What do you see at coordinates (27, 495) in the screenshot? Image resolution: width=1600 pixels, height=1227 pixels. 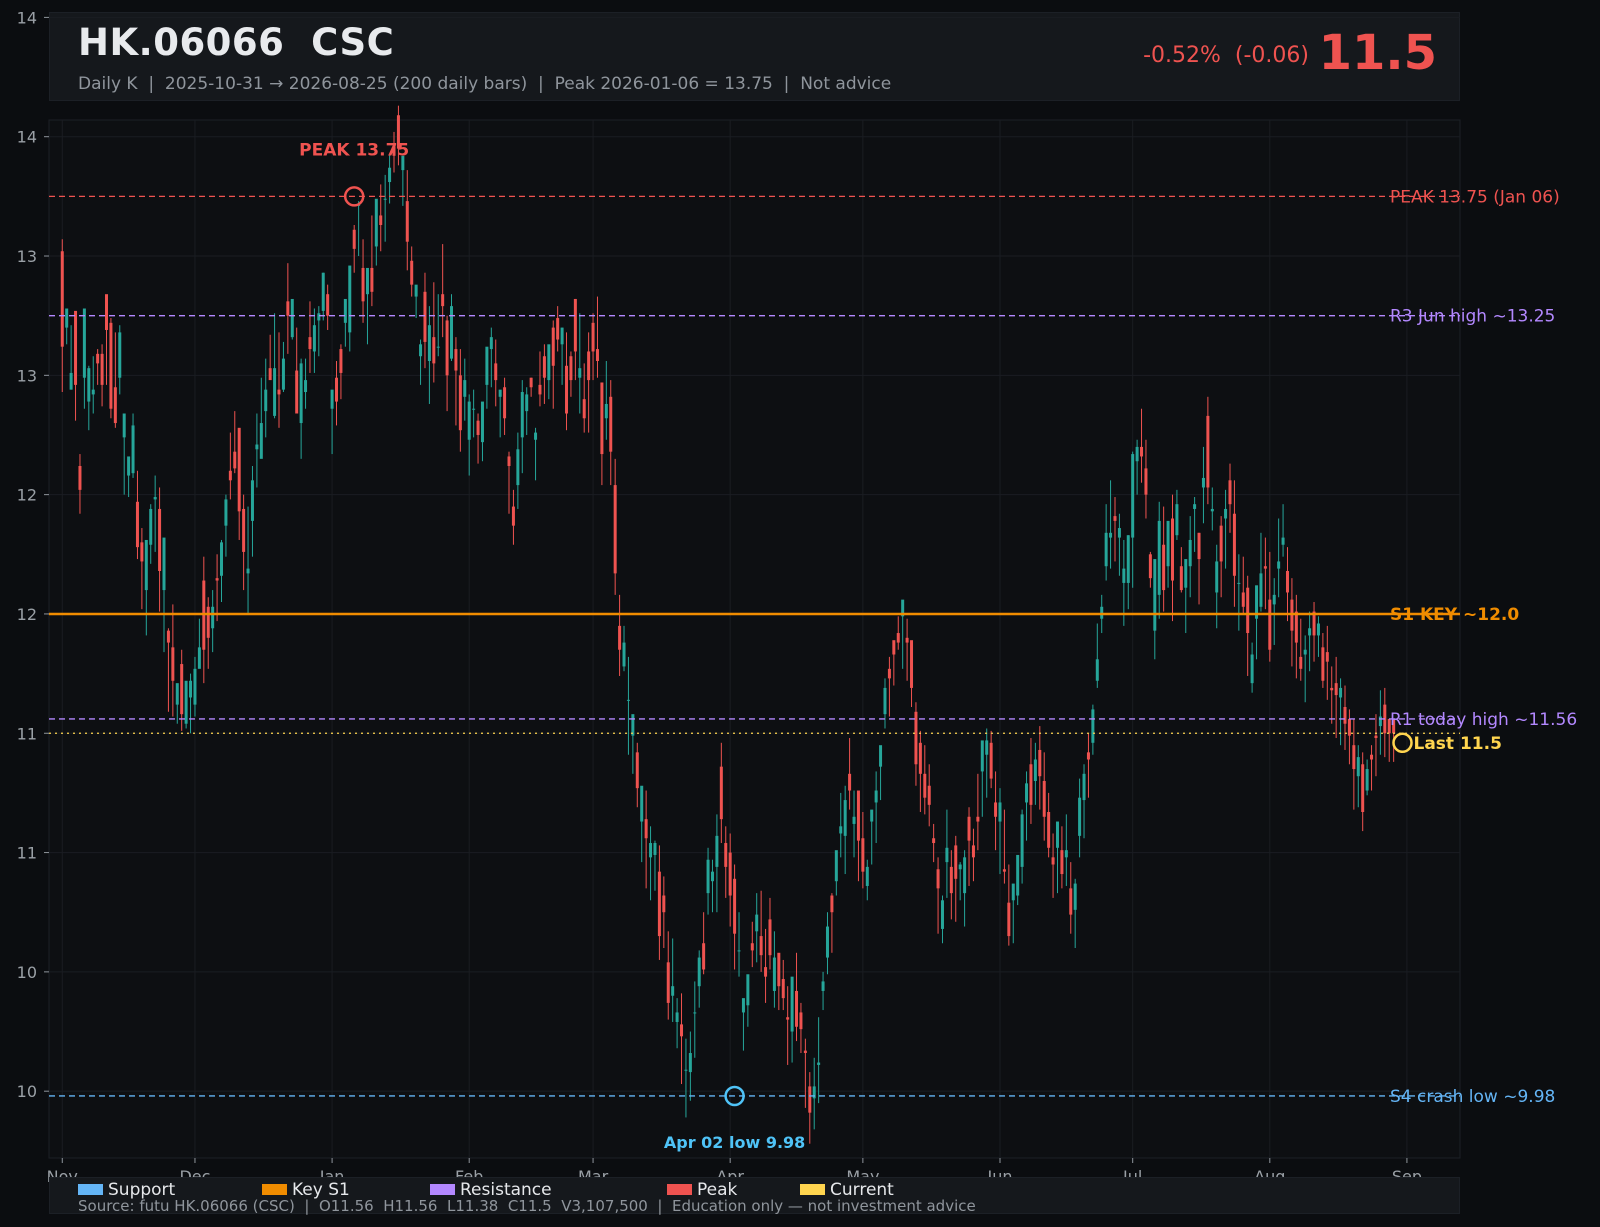 I see `y-tick-label: 12` at bounding box center [27, 495].